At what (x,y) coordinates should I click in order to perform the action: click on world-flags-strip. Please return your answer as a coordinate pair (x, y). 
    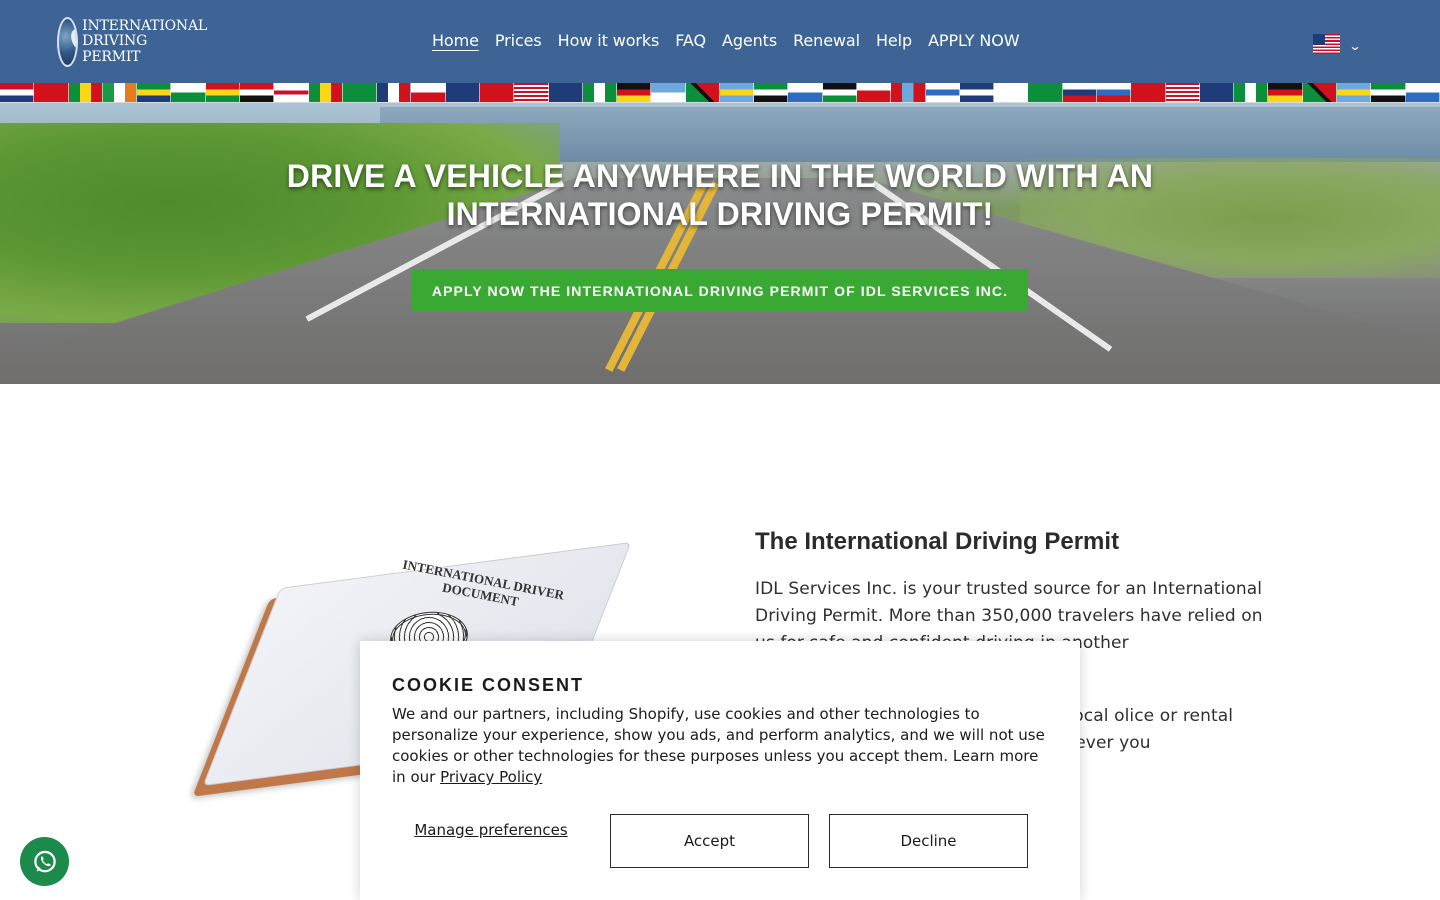
    Looking at the image, I should click on (720, 93).